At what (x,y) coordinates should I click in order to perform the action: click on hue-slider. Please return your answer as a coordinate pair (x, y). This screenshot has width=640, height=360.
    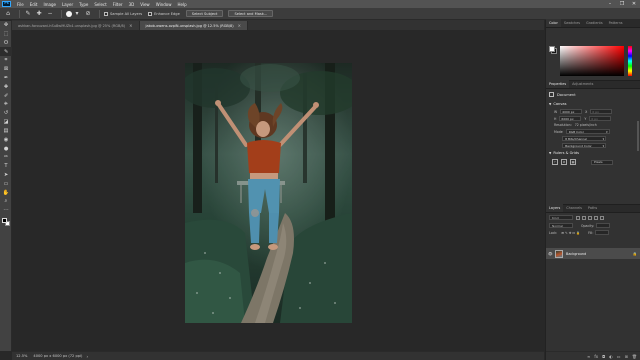
    Looking at the image, I should click on (630, 61).